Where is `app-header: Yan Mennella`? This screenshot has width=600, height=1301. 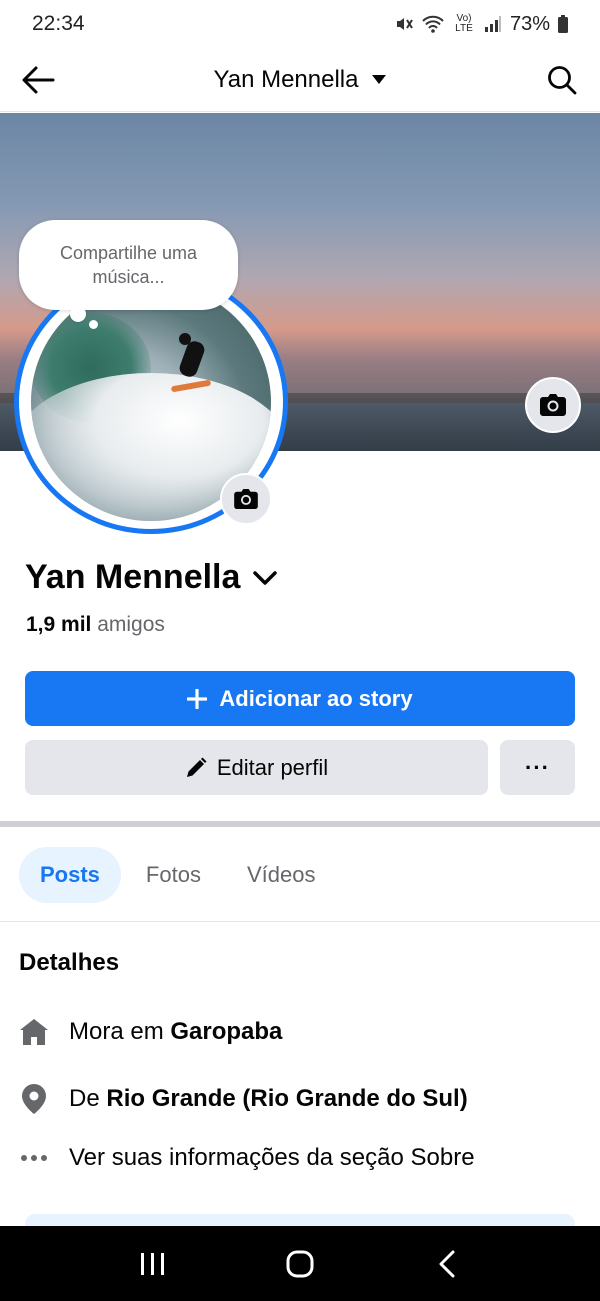 app-header: Yan Mennella is located at coordinates (300, 80).